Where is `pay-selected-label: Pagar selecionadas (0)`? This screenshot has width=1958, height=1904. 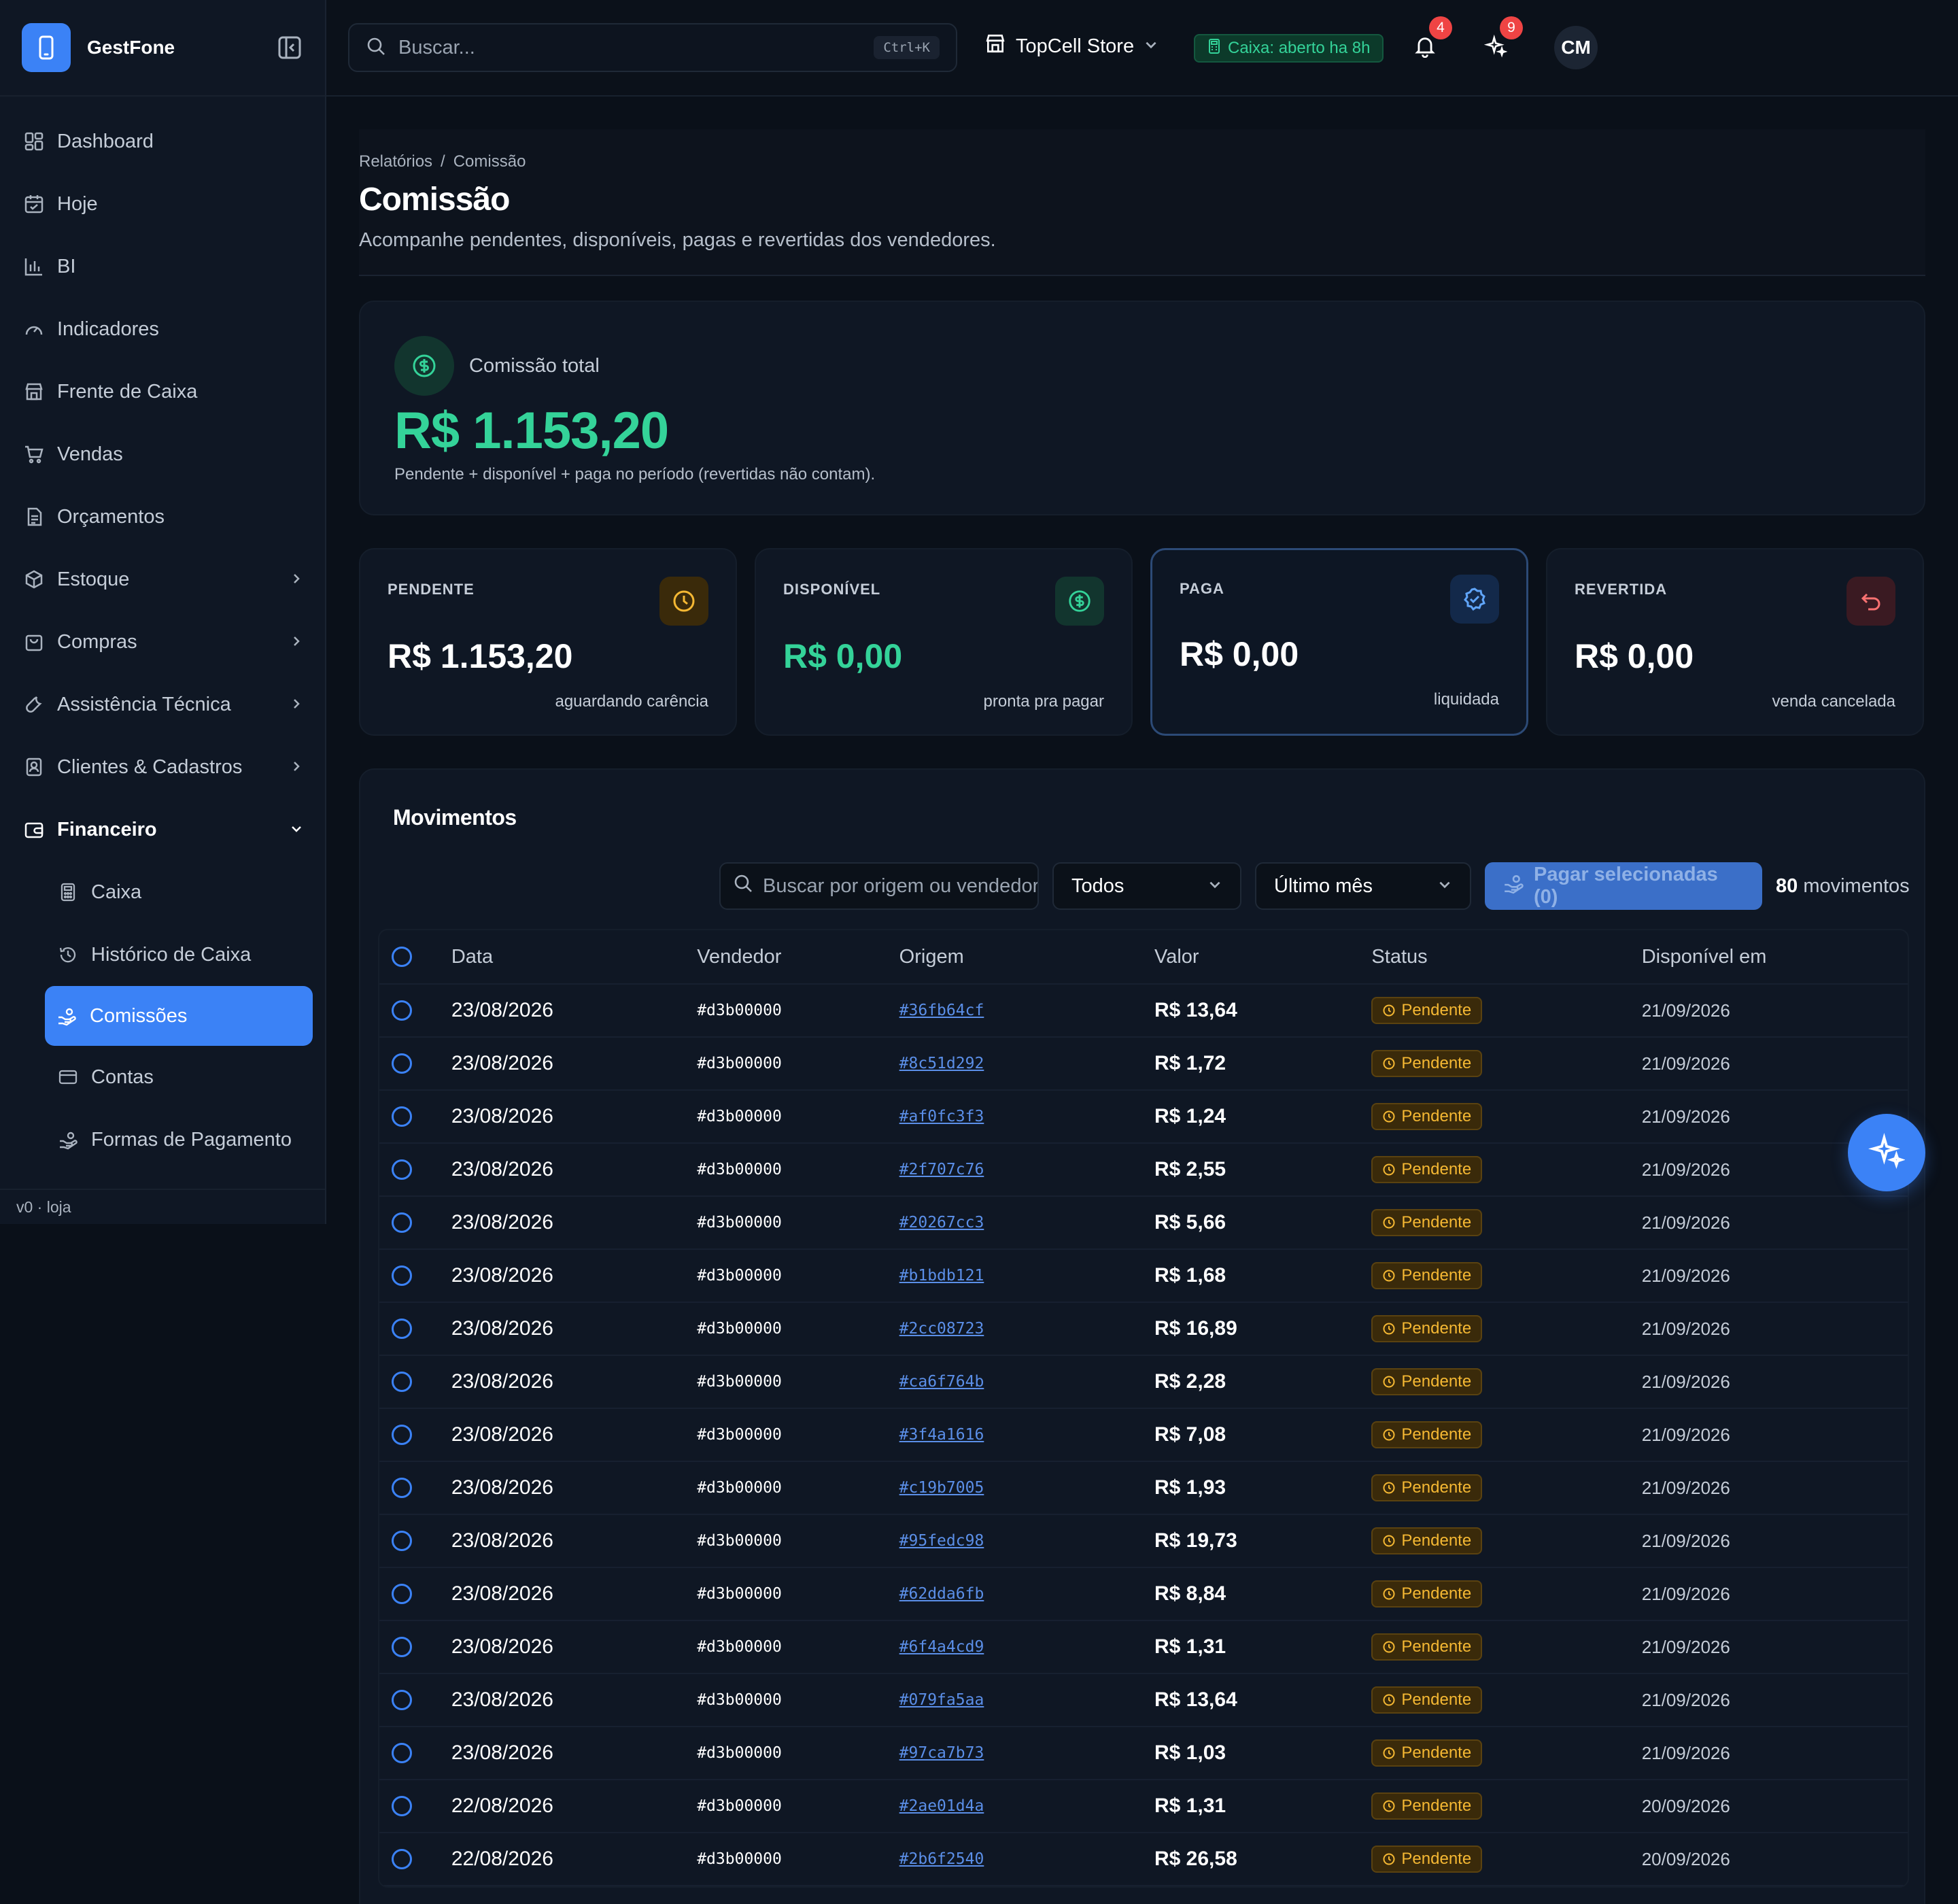
pay-selected-label: Pagar selecionadas (0) is located at coordinates (1626, 886).